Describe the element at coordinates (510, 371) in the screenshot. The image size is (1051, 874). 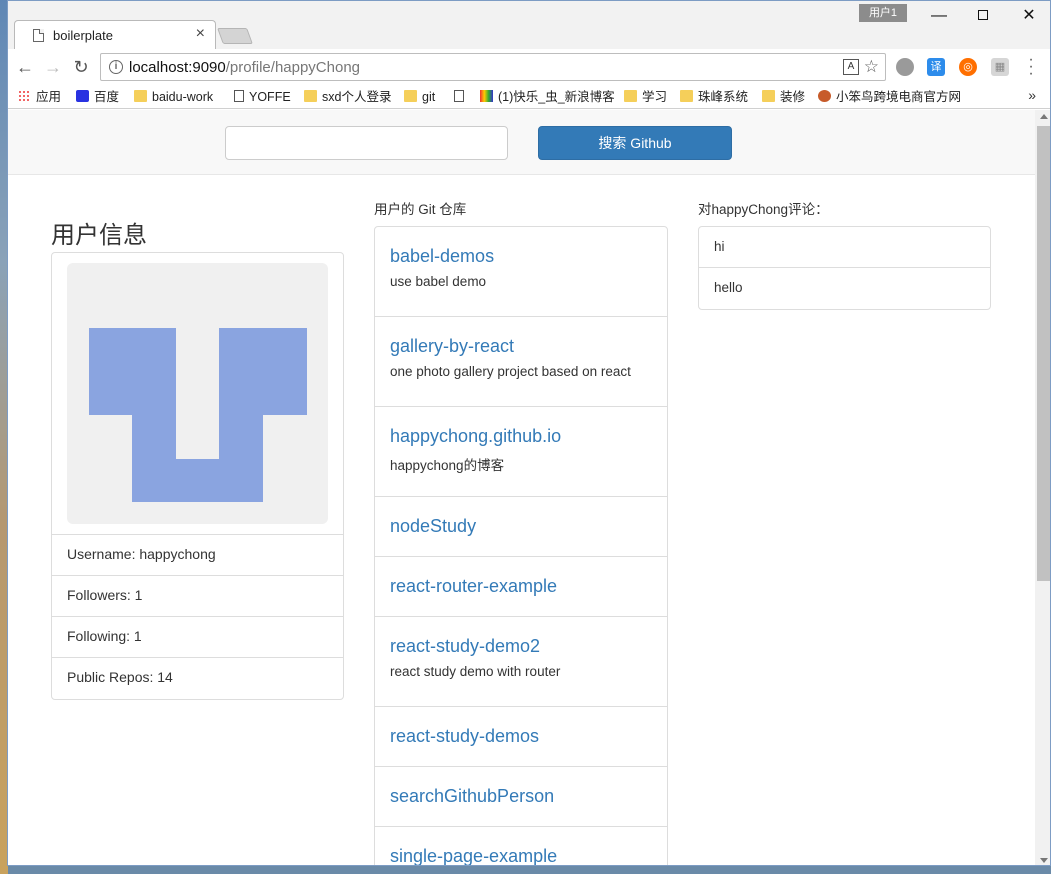
I see `repo-description: one photo gallery project based on react` at that location.